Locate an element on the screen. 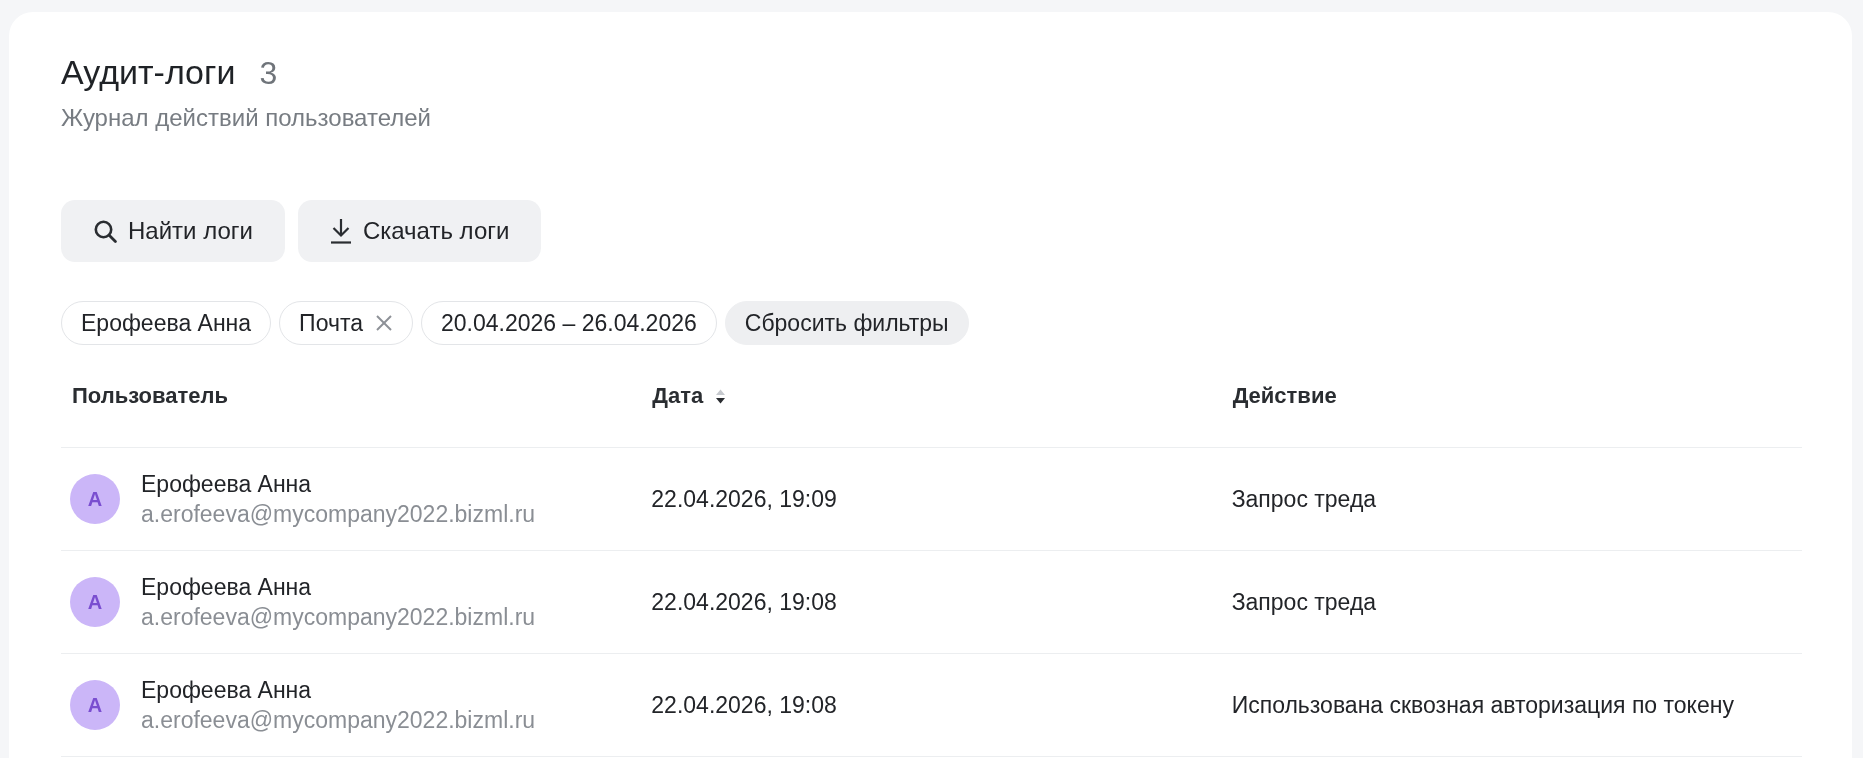 The width and height of the screenshot is (1863, 758). column-header: Дата is located at coordinates (678, 396).